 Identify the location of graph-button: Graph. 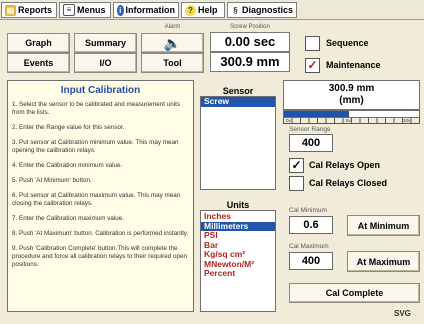
(38, 43).